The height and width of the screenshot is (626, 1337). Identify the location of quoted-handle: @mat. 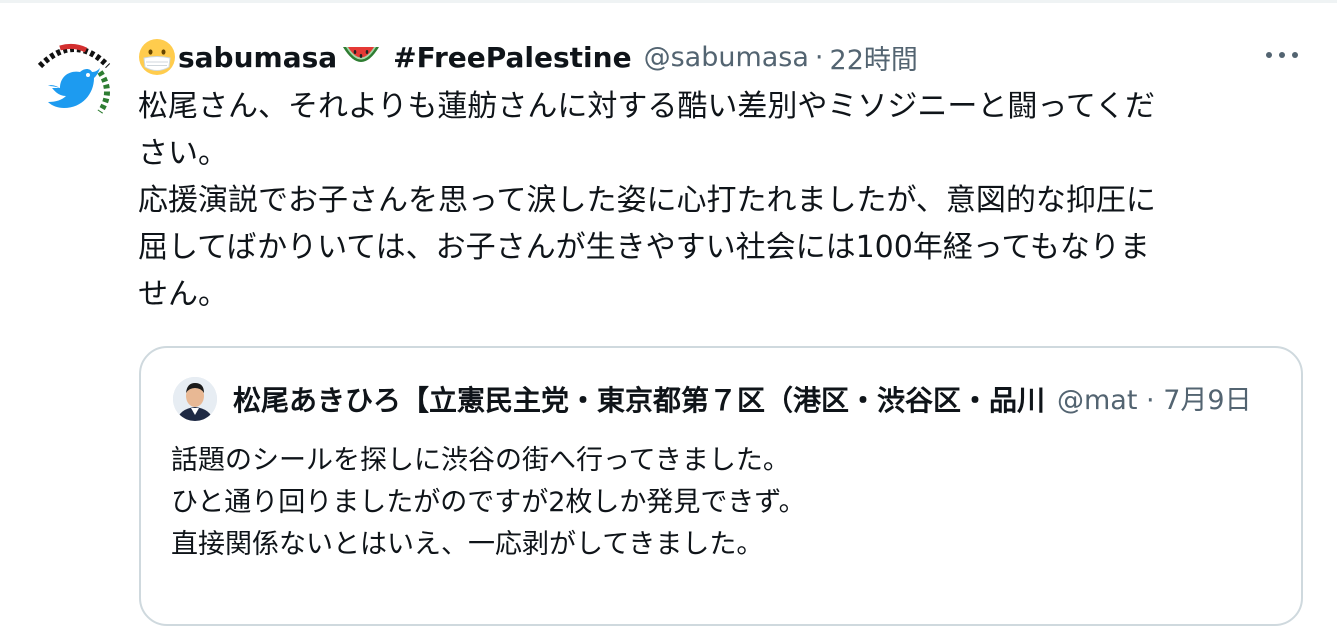
(1097, 400).